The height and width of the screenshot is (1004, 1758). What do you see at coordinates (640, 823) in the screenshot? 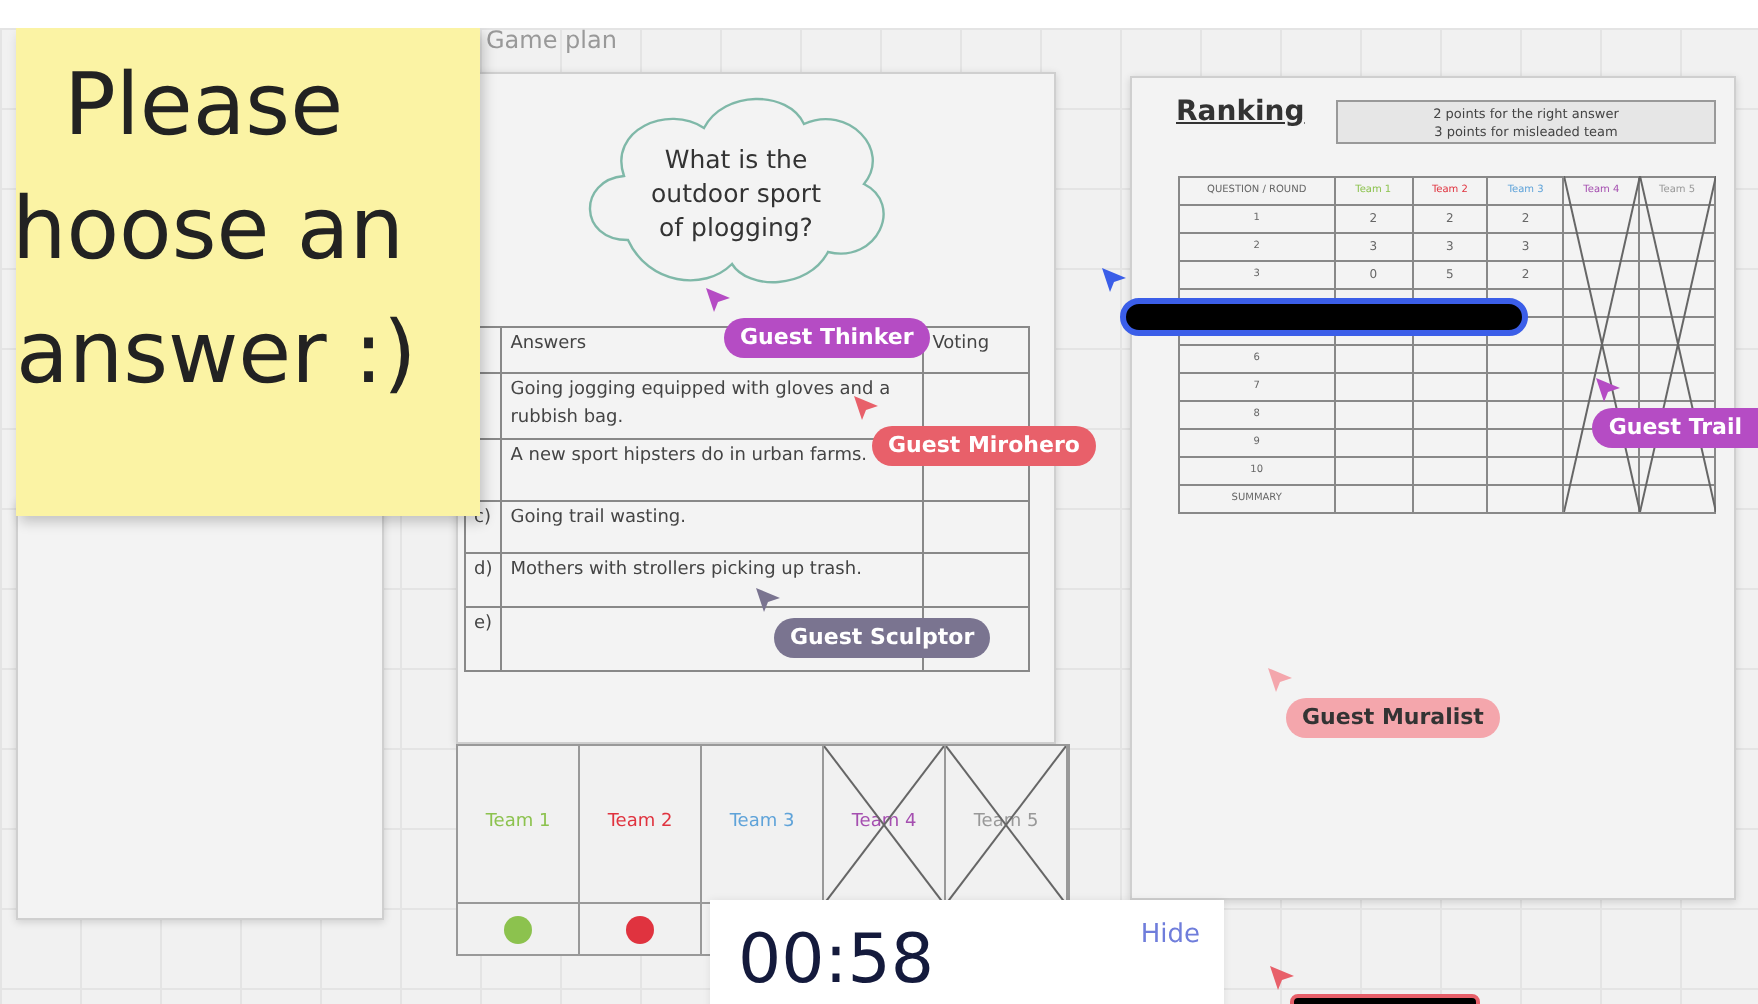
I see `team-name: Team 2` at bounding box center [640, 823].